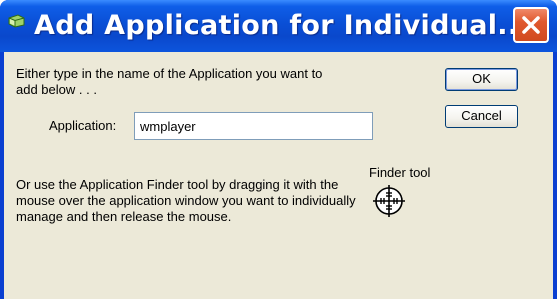 The height and width of the screenshot is (299, 557). I want to click on close-icon, so click(531, 25).